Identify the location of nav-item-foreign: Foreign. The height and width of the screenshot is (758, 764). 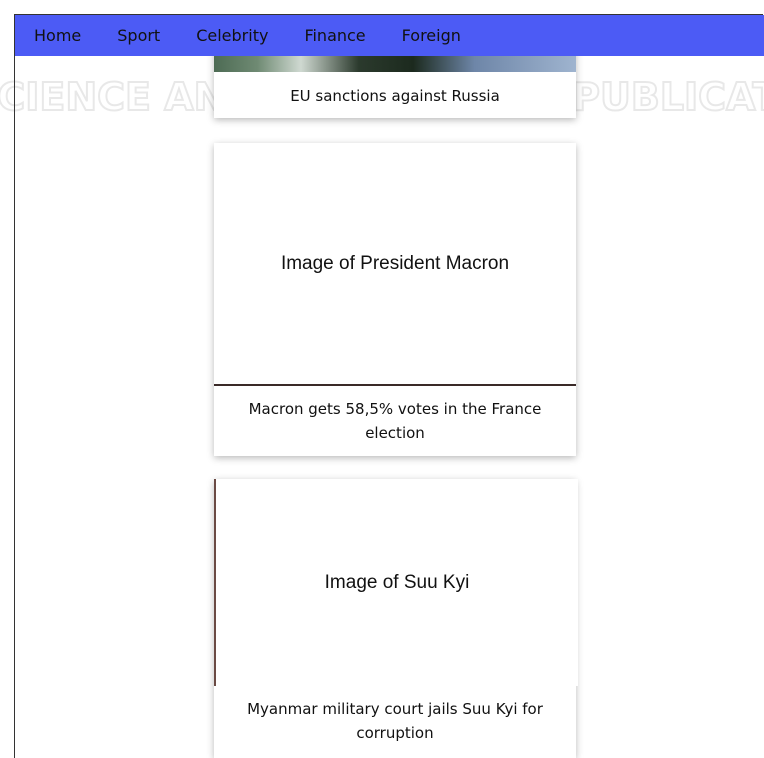
(431, 35).